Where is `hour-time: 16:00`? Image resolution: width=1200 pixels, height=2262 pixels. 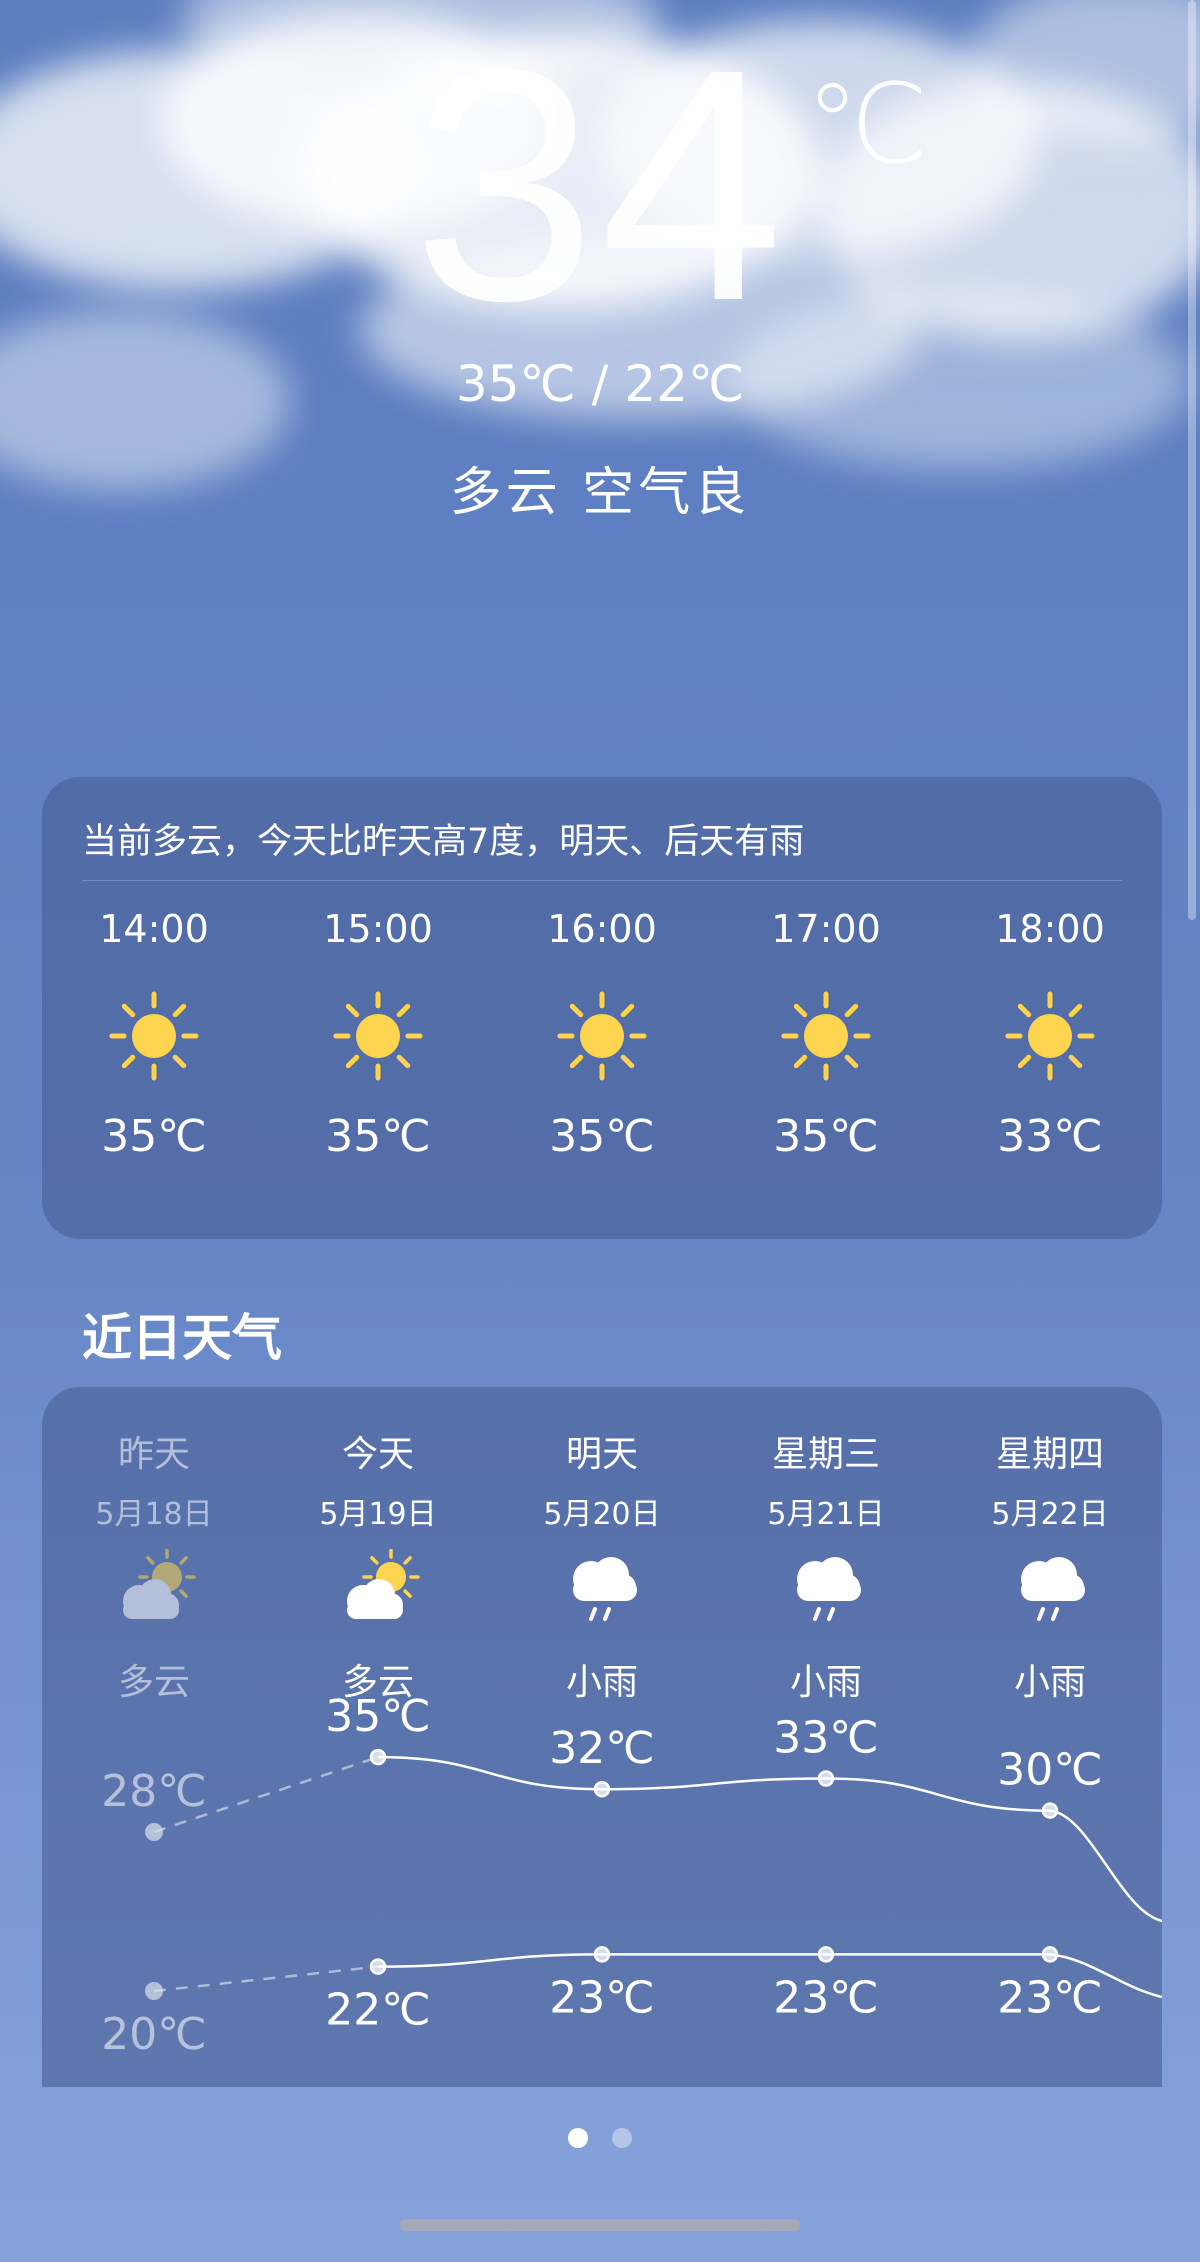 hour-time: 16:00 is located at coordinates (602, 929).